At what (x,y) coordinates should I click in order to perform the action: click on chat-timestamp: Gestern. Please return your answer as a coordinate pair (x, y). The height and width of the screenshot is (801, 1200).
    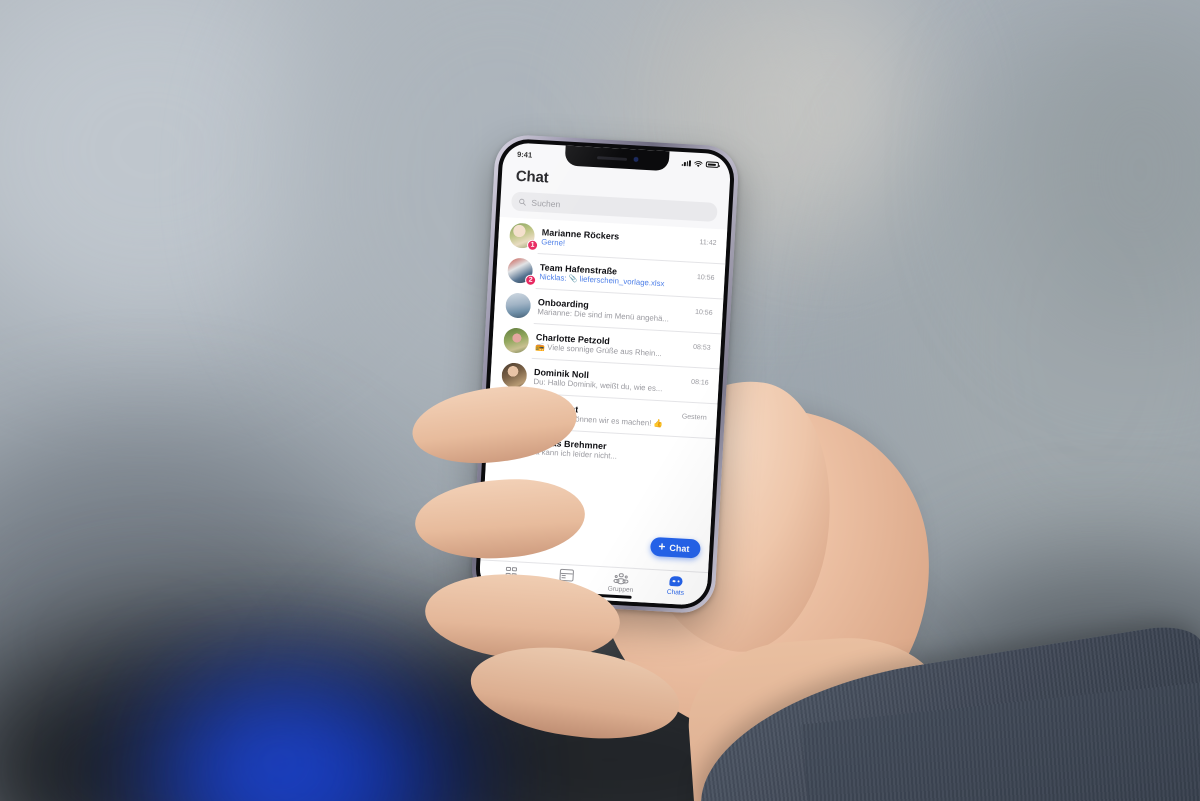
    Looking at the image, I should click on (694, 417).